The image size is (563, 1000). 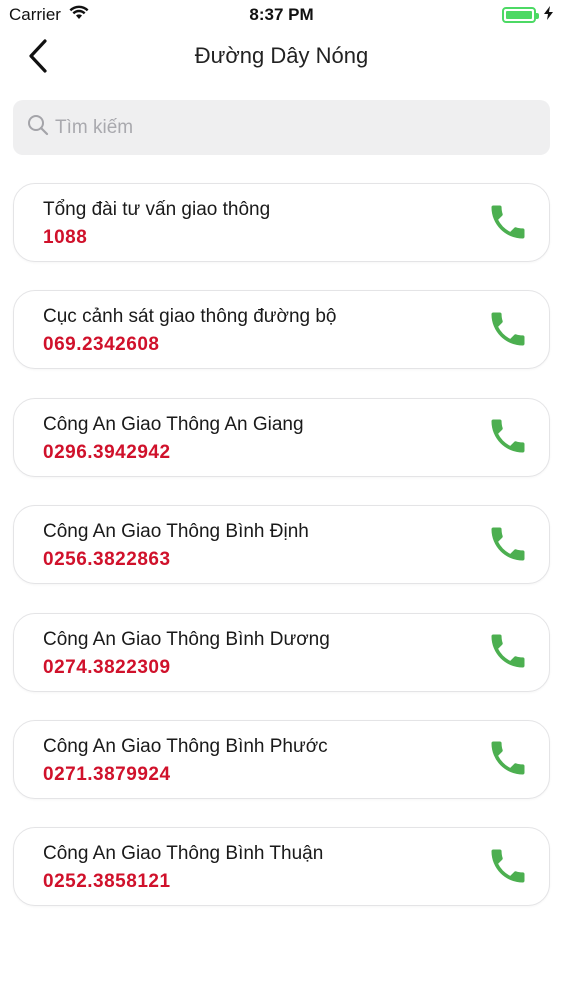 What do you see at coordinates (176, 532) in the screenshot?
I see `hotline-name: Công An Giao Thông Bình Định` at bounding box center [176, 532].